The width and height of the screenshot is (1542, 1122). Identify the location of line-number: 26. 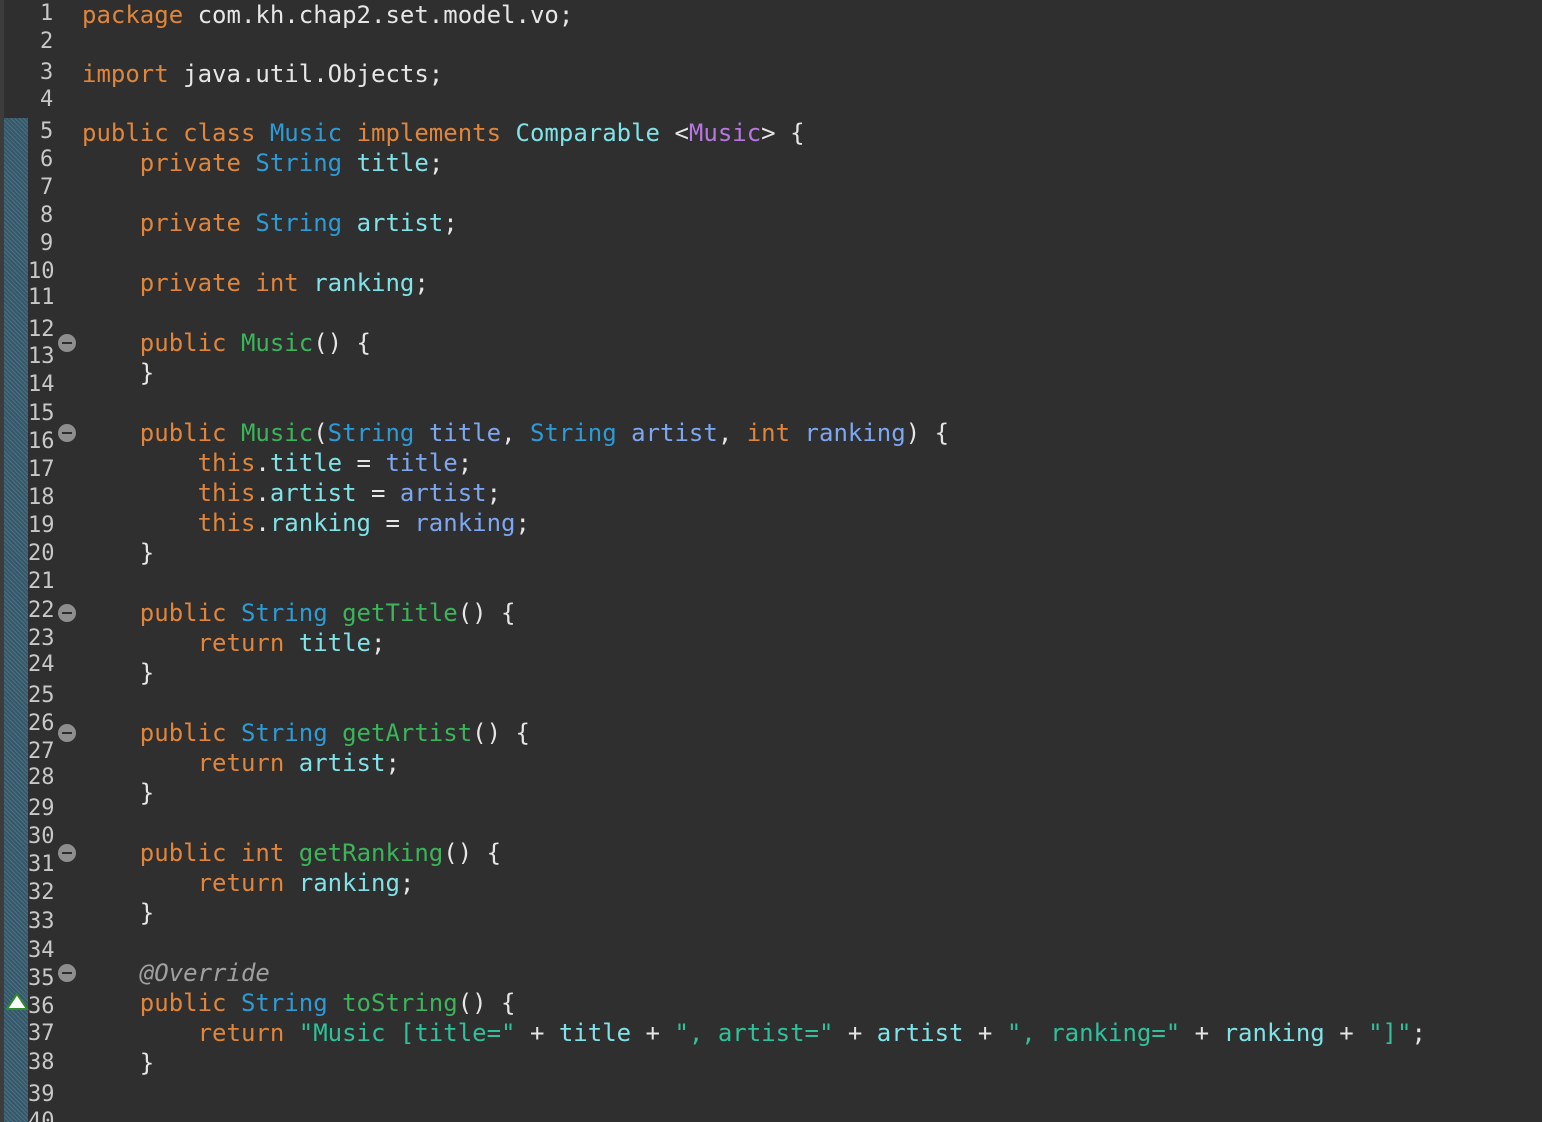
(41, 723).